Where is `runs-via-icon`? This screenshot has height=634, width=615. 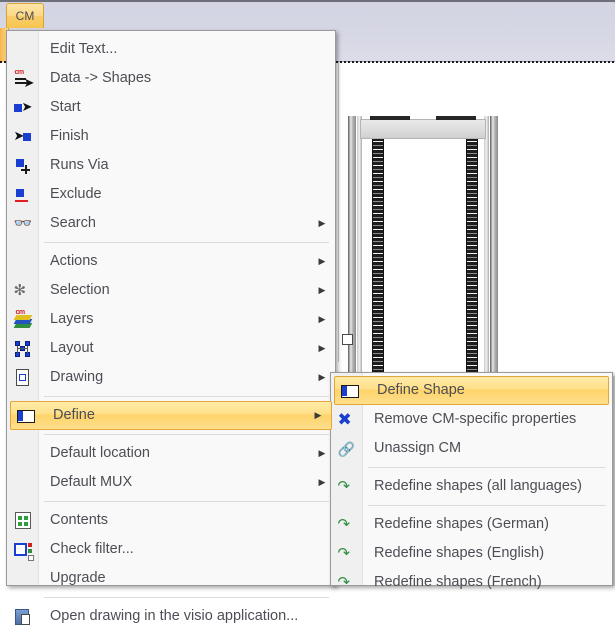 runs-via-icon is located at coordinates (22, 165).